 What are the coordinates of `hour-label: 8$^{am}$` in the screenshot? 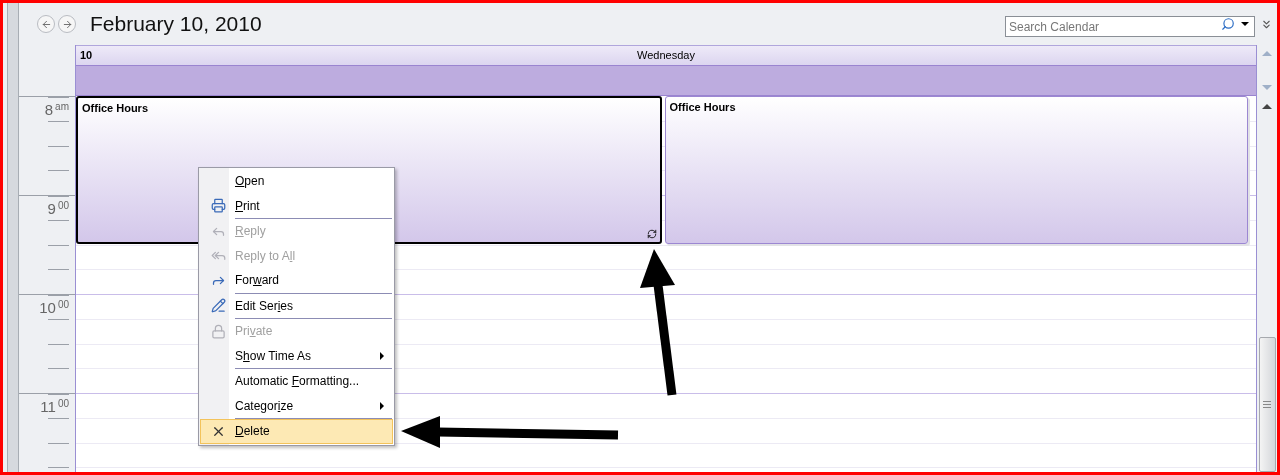 It's located at (56, 109).